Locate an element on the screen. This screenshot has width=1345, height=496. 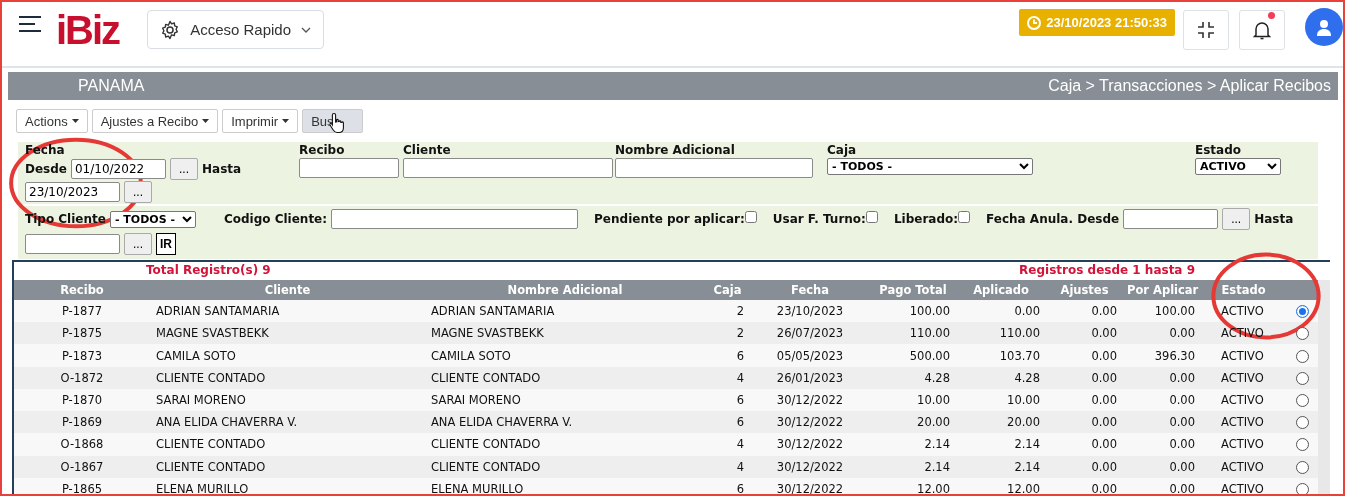
table-cell: 110.00 is located at coordinates (913, 333).